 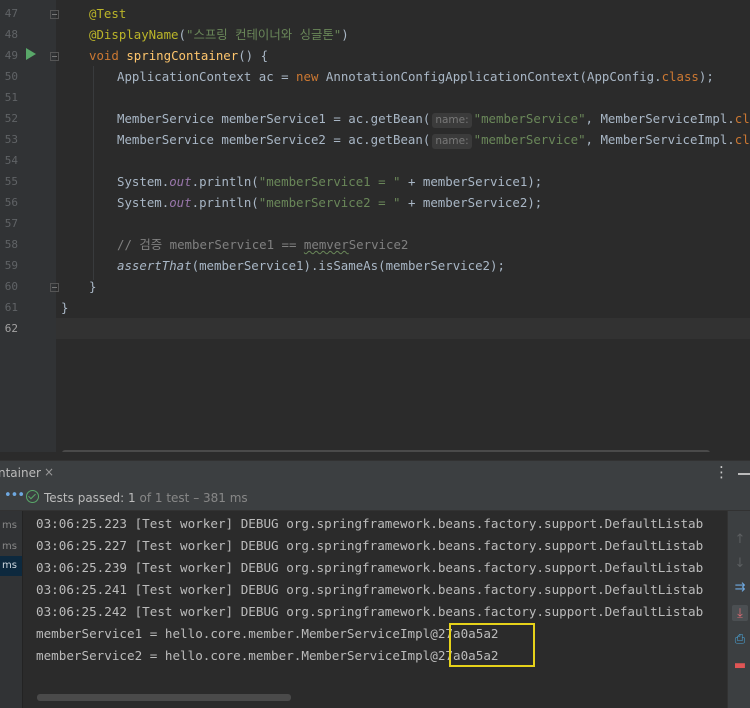 I want to click on hide-panel-icon, so click(x=744, y=474).